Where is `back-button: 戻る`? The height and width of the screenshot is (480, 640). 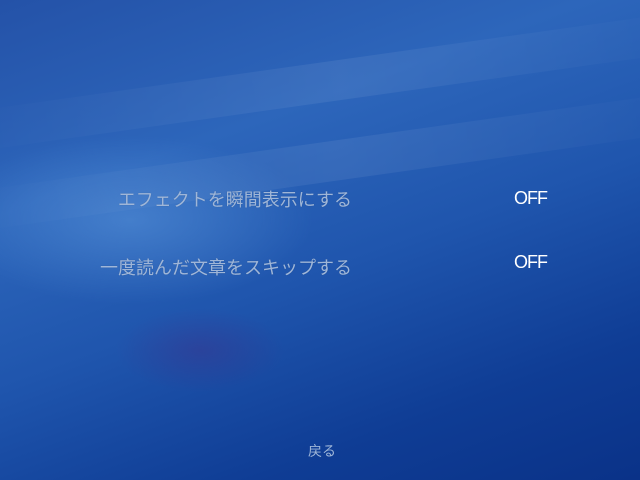
back-button: 戻る is located at coordinates (322, 451).